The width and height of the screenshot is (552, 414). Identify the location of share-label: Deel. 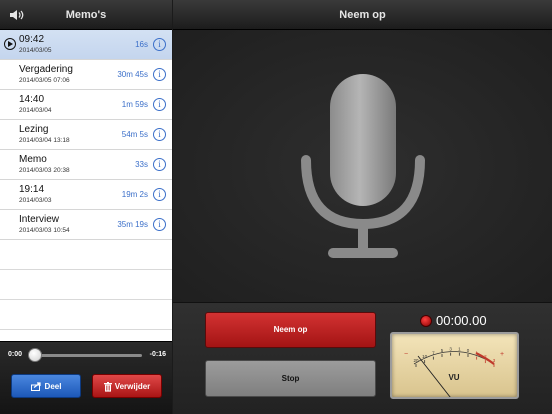
(53, 386).